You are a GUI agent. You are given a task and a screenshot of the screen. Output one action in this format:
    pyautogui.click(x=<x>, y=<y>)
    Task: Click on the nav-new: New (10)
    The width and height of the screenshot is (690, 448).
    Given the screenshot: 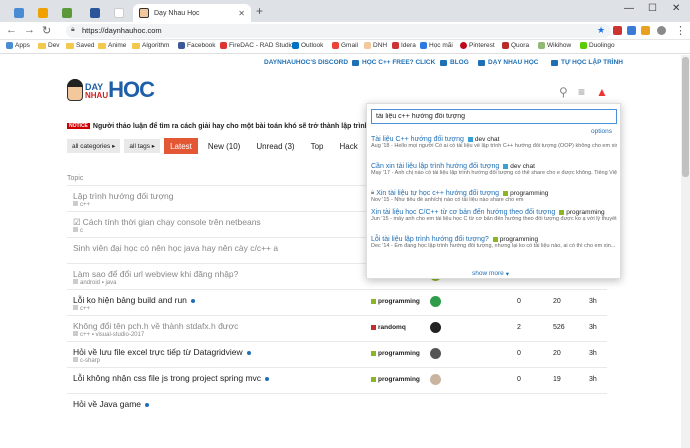 What is the action you would take?
    pyautogui.click(x=224, y=146)
    